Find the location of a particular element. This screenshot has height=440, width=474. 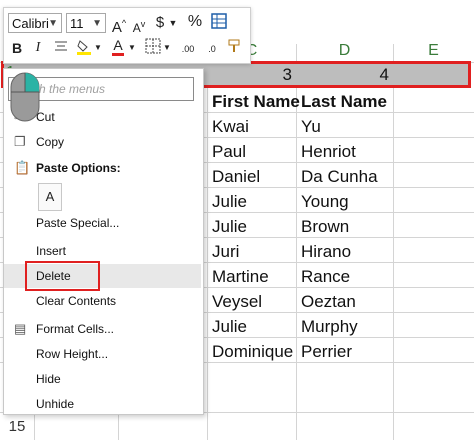

menu-section-paste-options: 📋 Paste Options: is located at coordinates (102, 168).